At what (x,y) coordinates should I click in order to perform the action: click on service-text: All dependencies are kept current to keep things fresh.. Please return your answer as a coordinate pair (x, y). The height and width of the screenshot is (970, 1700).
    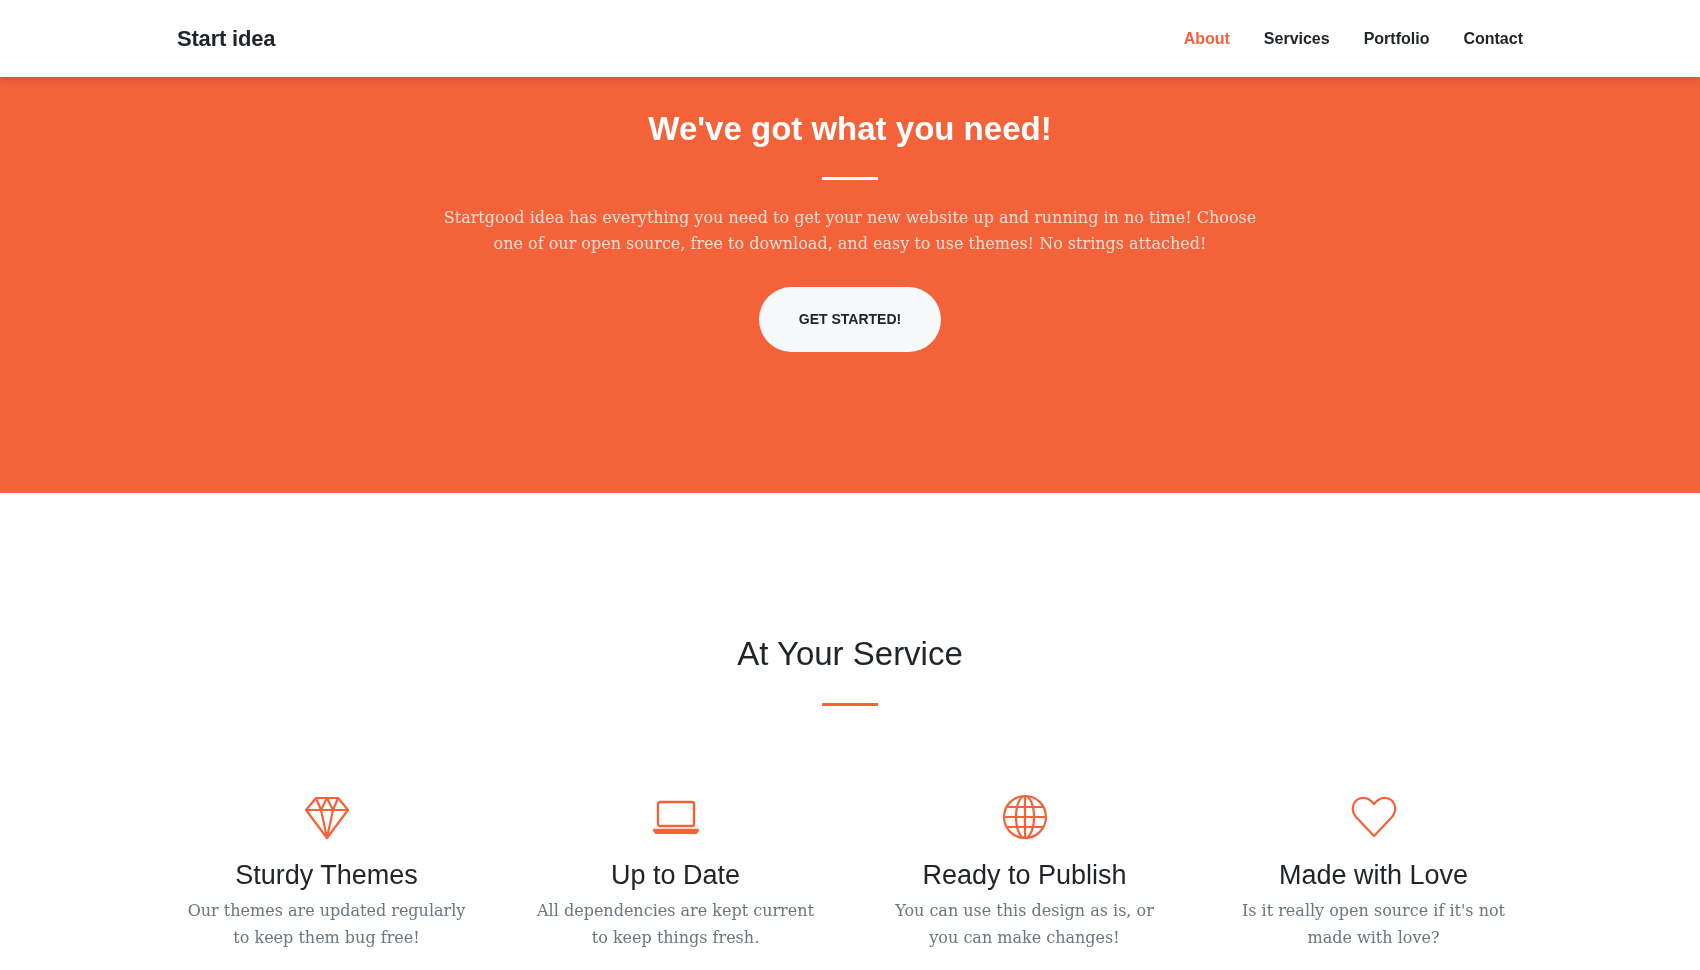
    Looking at the image, I should click on (675, 924).